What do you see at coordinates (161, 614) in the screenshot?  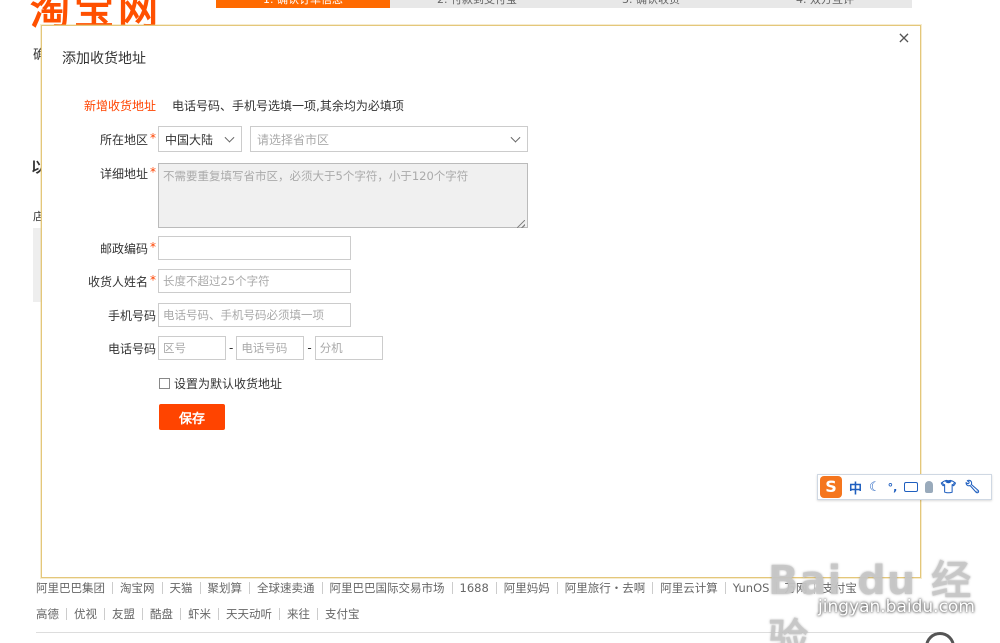 I see `footer-link: 酷盘` at bounding box center [161, 614].